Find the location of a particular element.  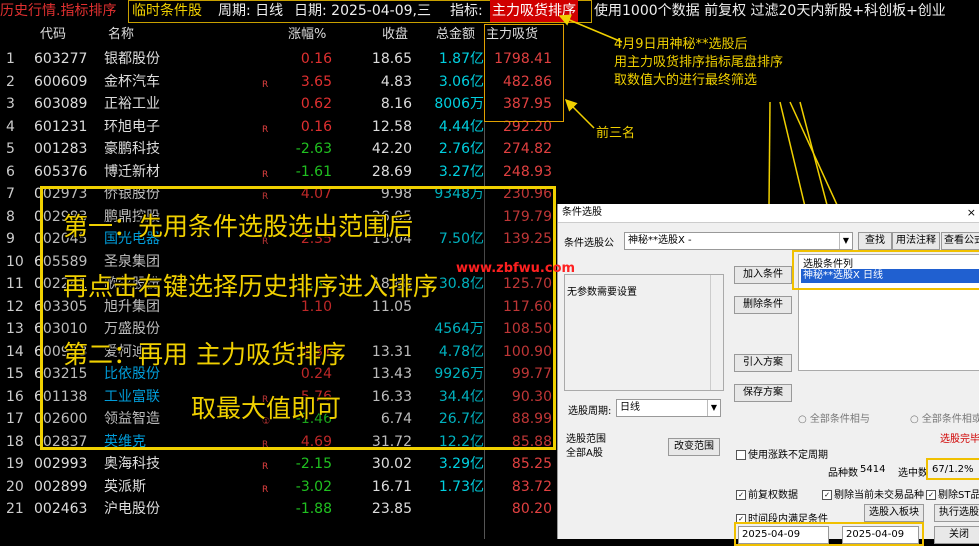

selected-count-highlight is located at coordinates (952, 469).